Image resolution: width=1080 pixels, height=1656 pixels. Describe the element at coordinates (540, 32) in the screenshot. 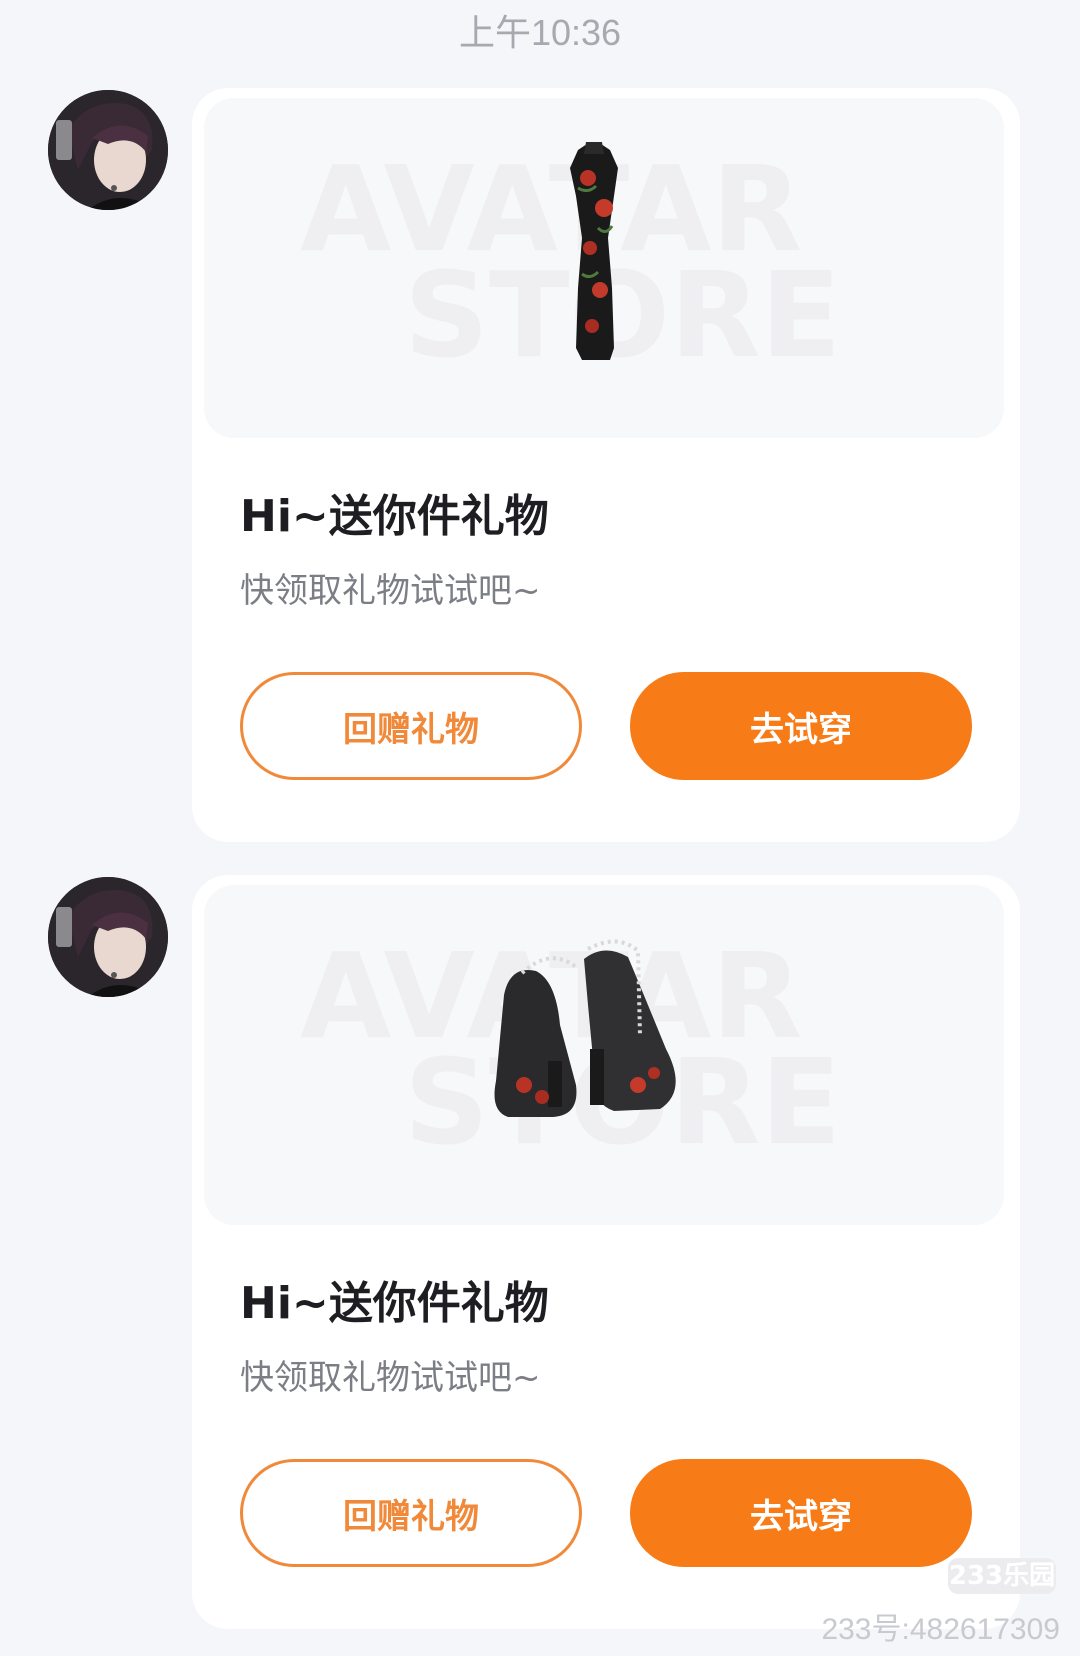

I see `message-timestamp: 上午10:36` at that location.